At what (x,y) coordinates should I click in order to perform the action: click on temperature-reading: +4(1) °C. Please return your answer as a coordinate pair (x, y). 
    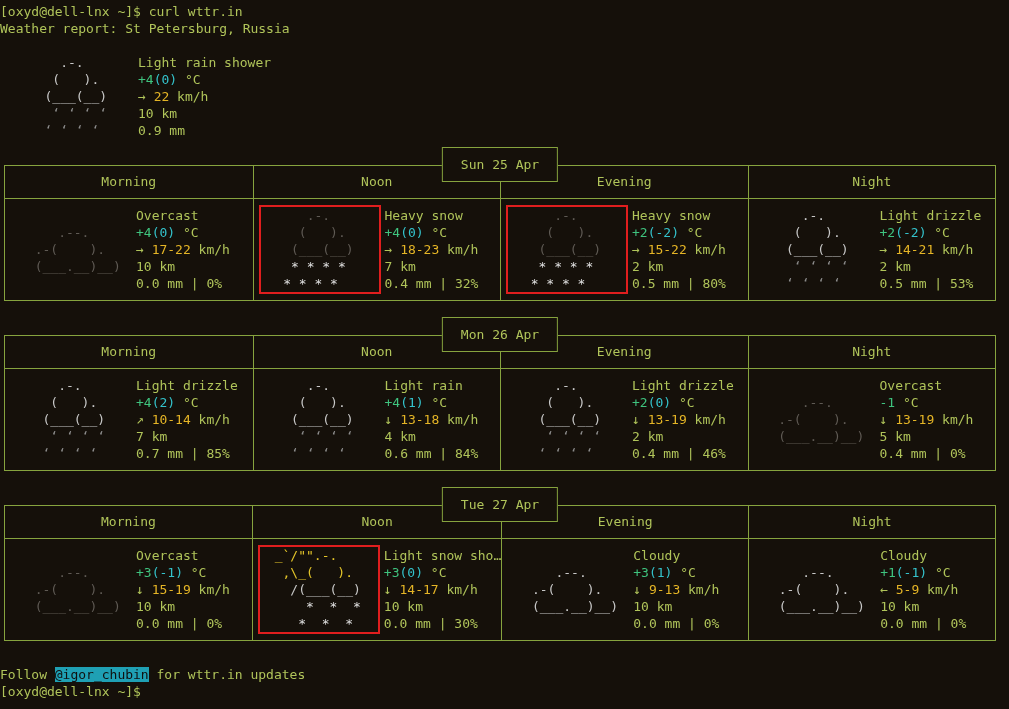
    Looking at the image, I should click on (416, 402).